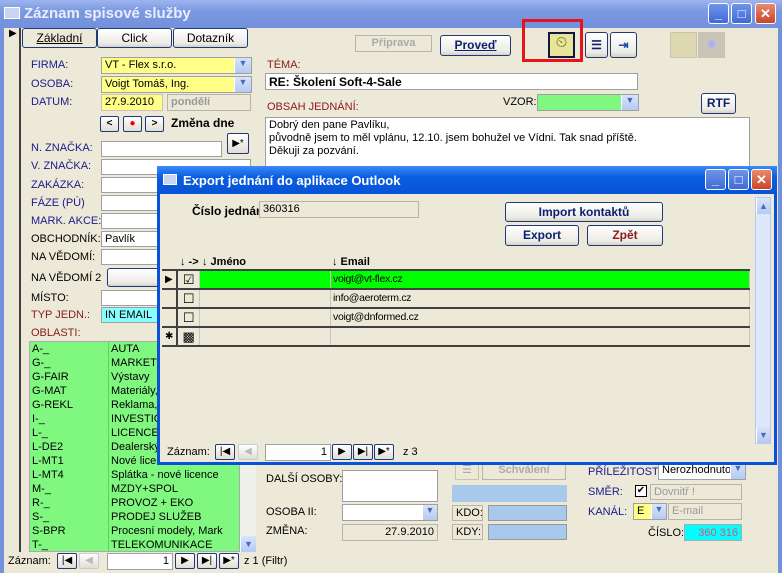 This screenshot has width=782, height=573. I want to click on rtf-button: RTF, so click(718, 103).